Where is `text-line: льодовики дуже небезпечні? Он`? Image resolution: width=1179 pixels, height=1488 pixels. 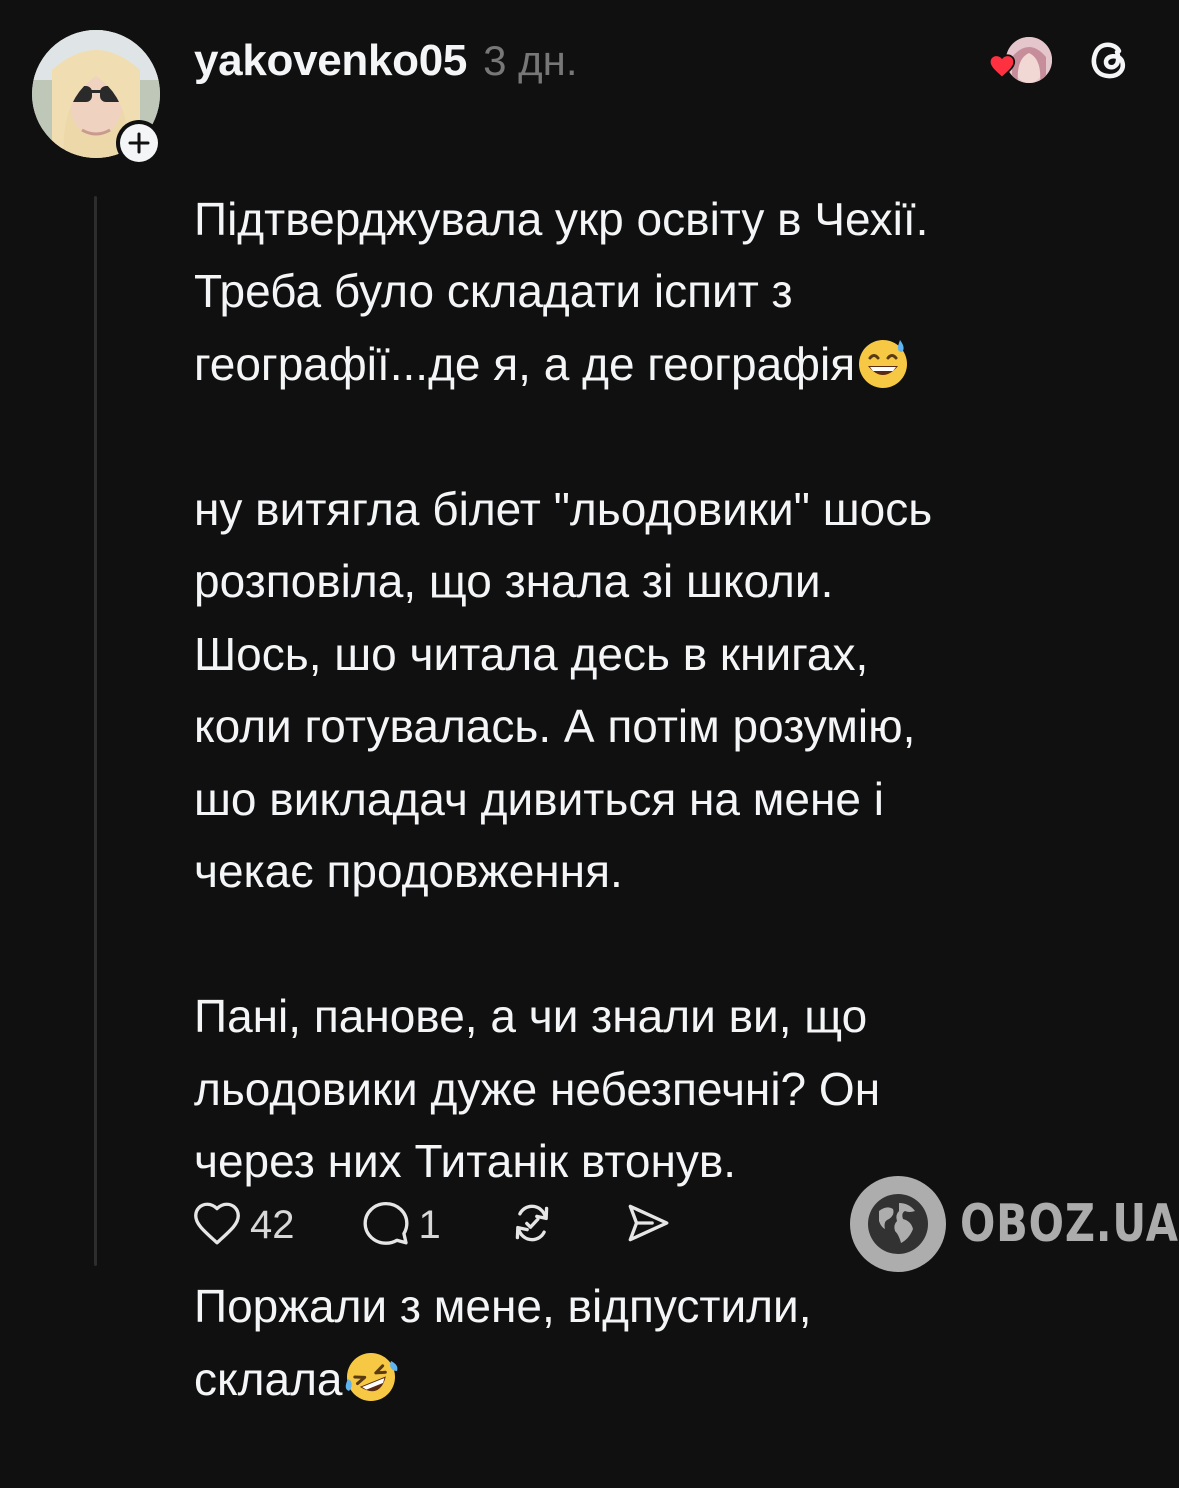
text-line: льодовики дуже небезпечні? Он is located at coordinates (537, 1088).